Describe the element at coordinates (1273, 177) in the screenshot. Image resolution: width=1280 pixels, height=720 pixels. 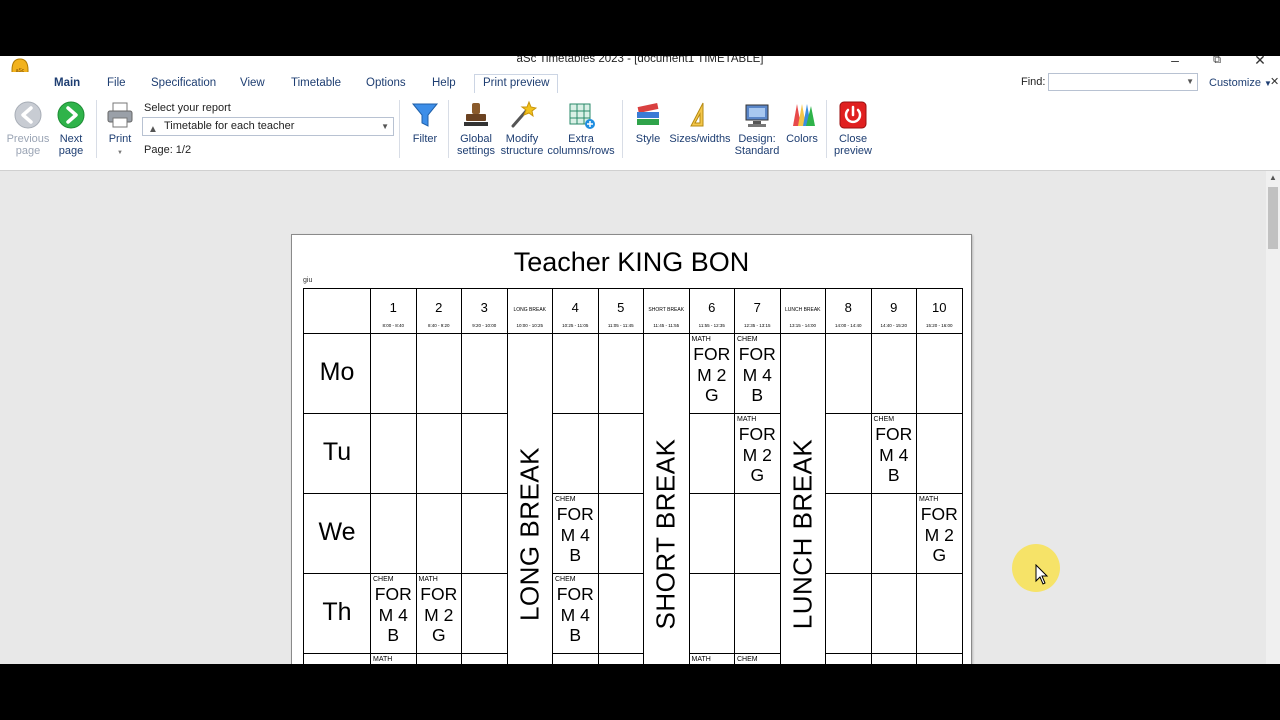
I see `scroll-up-icon: ▲` at that location.